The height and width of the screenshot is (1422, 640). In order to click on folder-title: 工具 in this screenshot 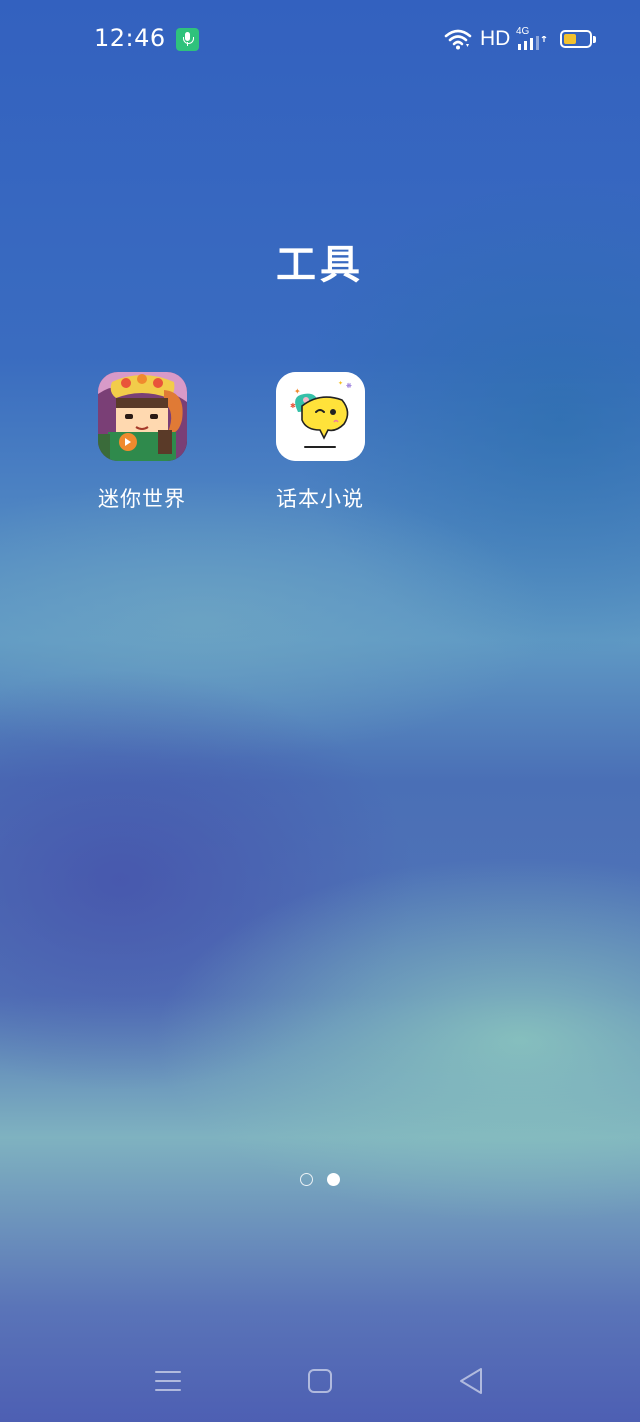, I will do `click(320, 261)`.